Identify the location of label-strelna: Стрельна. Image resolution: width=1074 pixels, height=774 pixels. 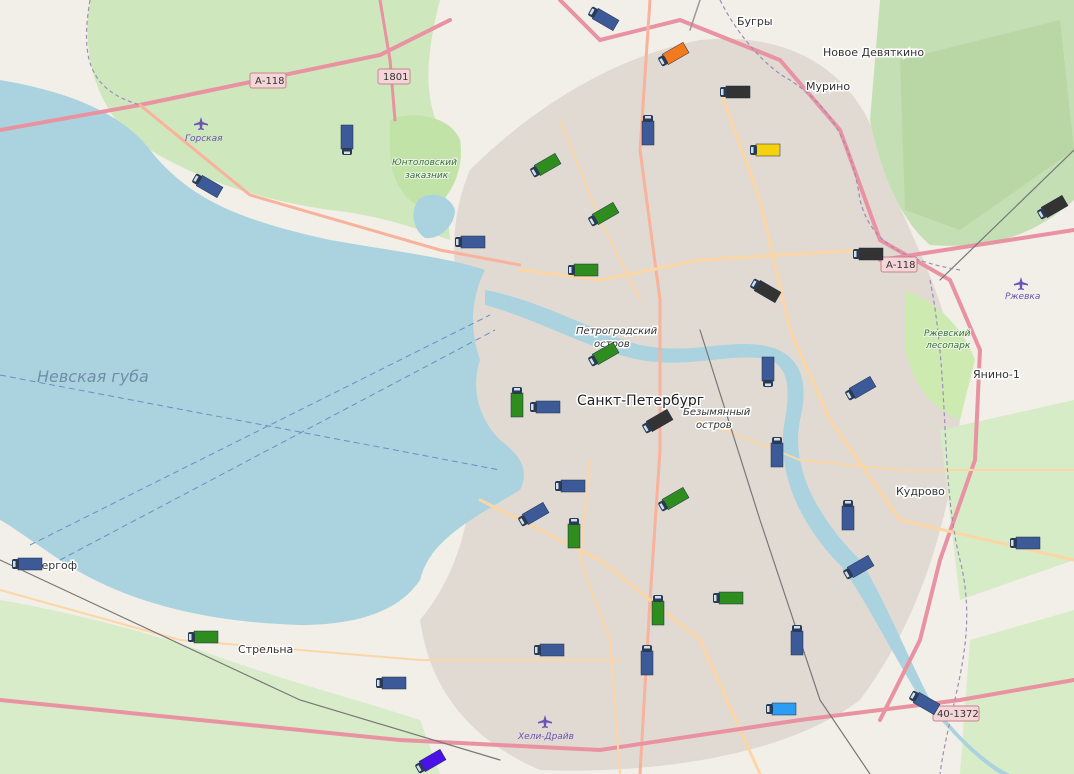
(265, 649).